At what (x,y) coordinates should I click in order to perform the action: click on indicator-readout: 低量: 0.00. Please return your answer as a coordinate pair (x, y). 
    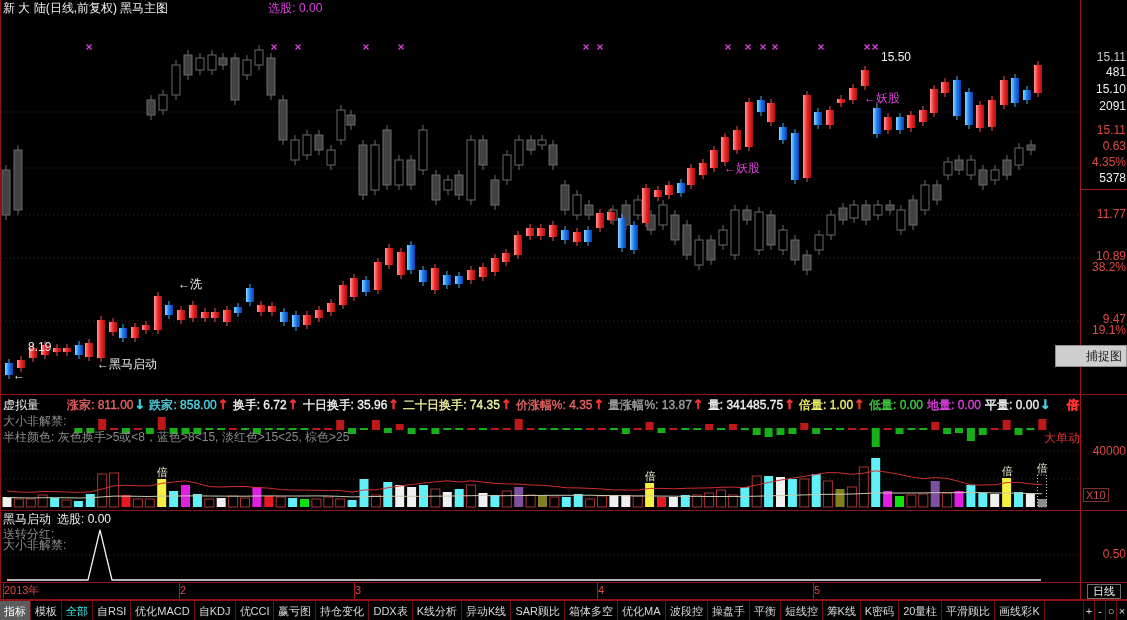
    Looking at the image, I should click on (895, 405).